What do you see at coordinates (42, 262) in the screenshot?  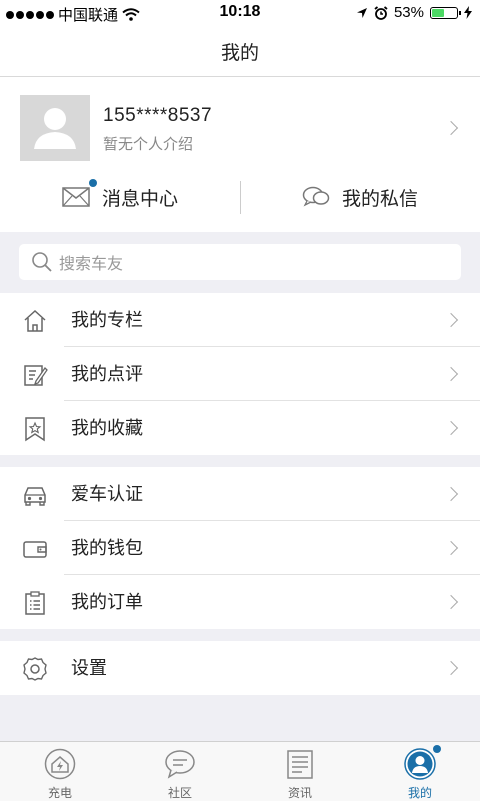 I see `search-icon` at bounding box center [42, 262].